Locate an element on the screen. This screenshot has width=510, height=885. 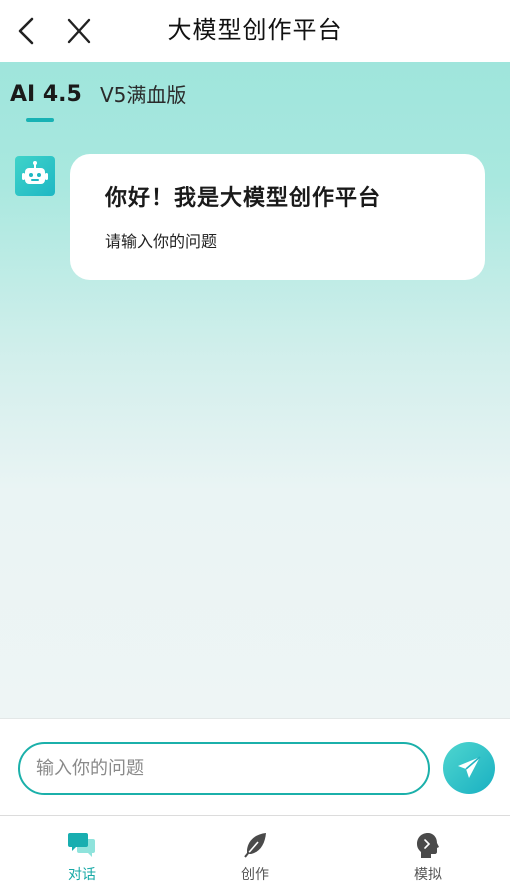
nav-label-chat: 对话 is located at coordinates (82, 875).